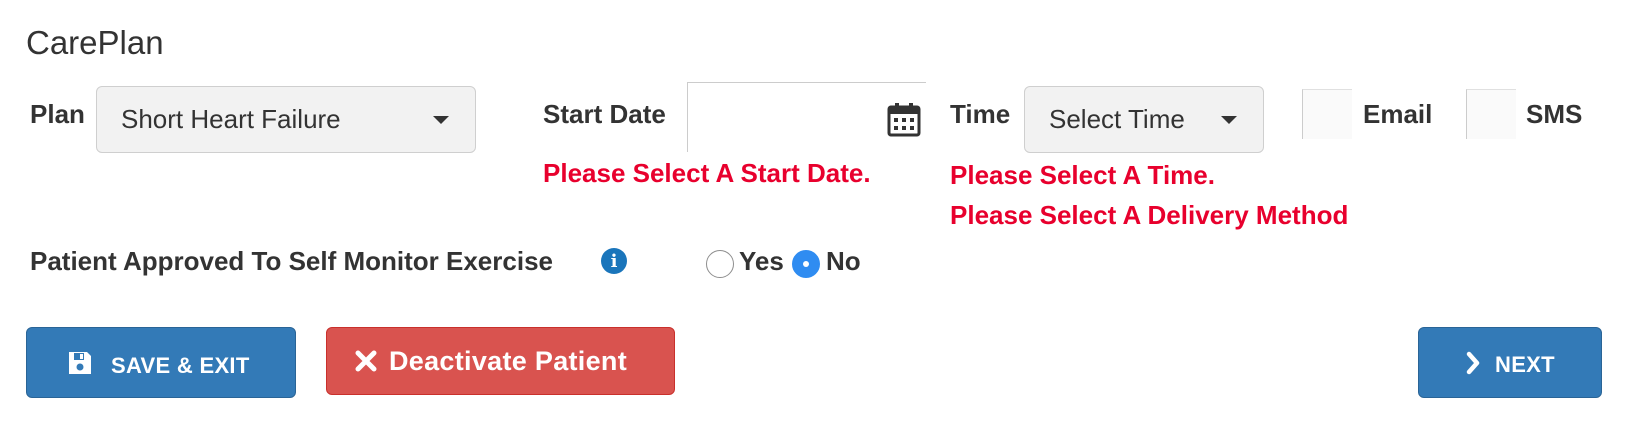 The image size is (1630, 428). I want to click on next-button: NEXT, so click(1510, 362).